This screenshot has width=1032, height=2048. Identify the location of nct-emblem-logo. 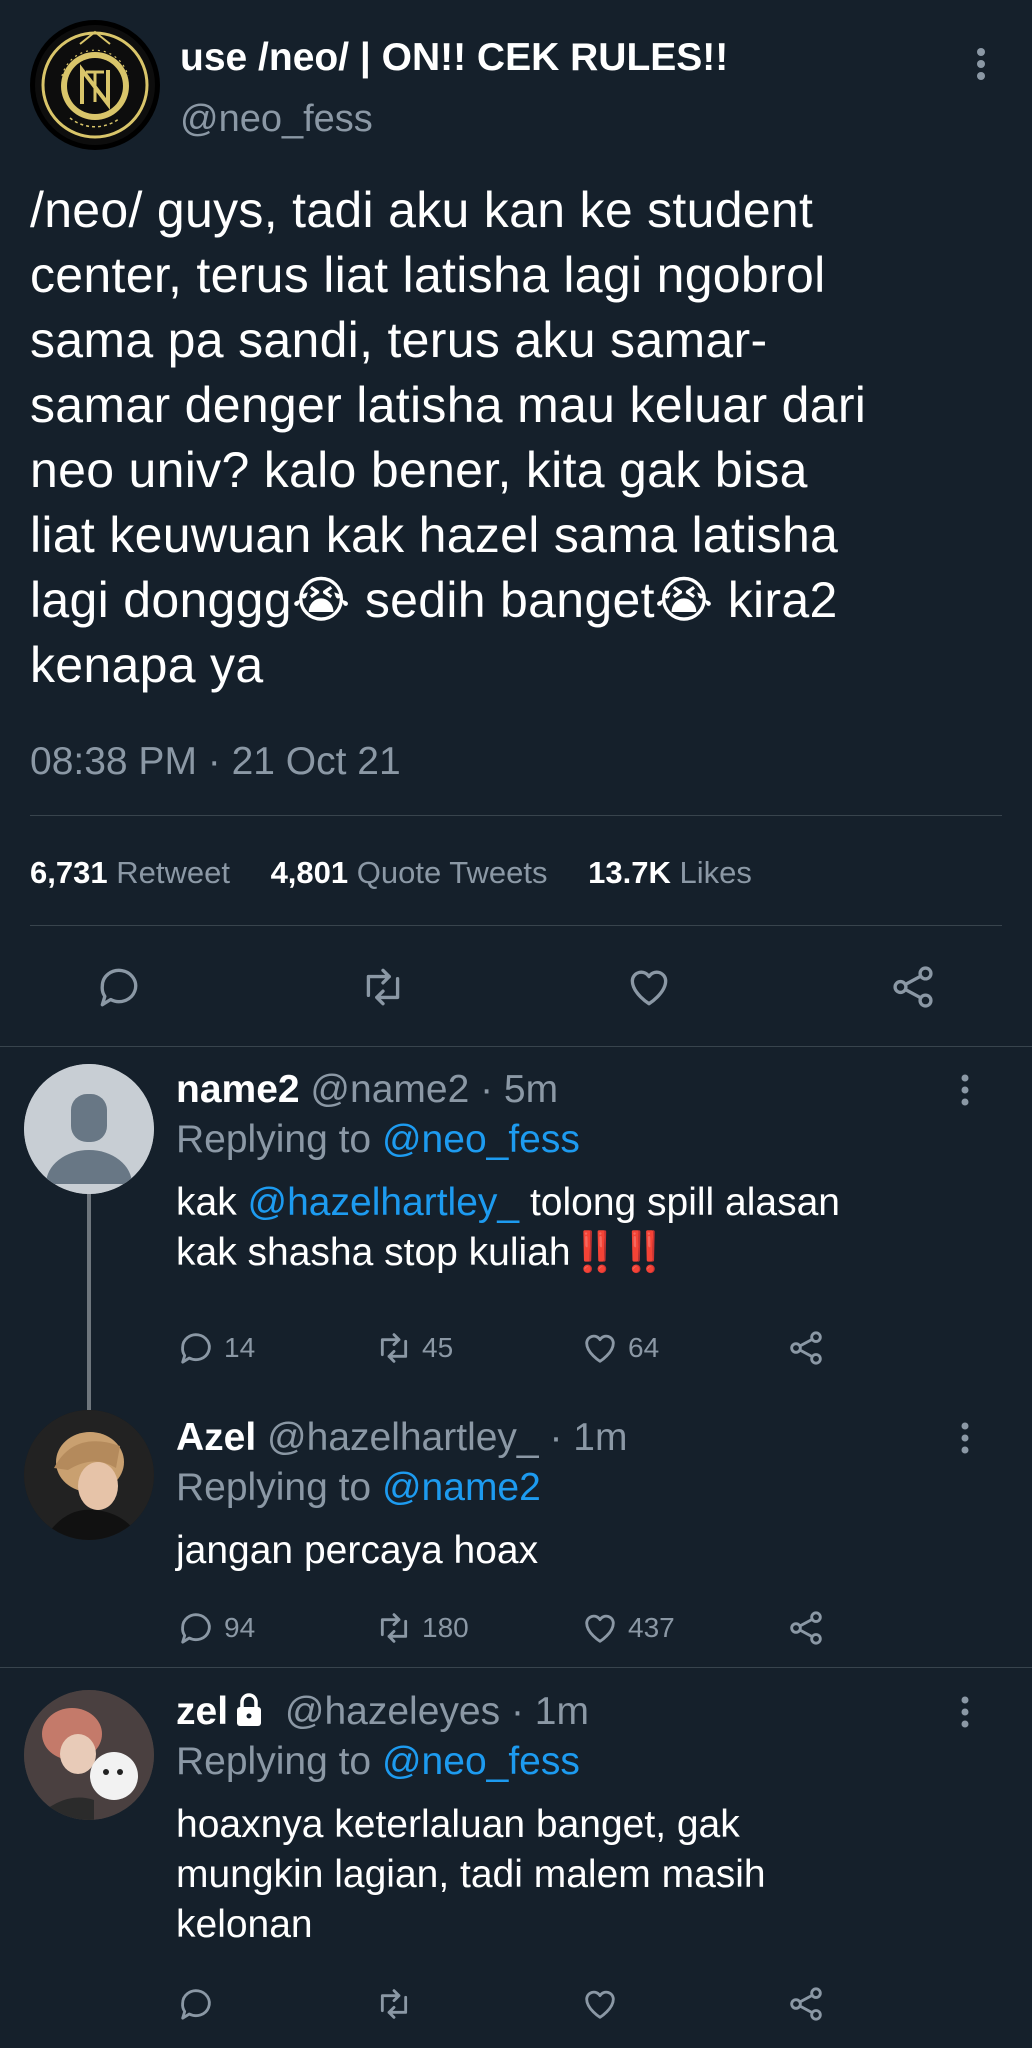
(95, 85).